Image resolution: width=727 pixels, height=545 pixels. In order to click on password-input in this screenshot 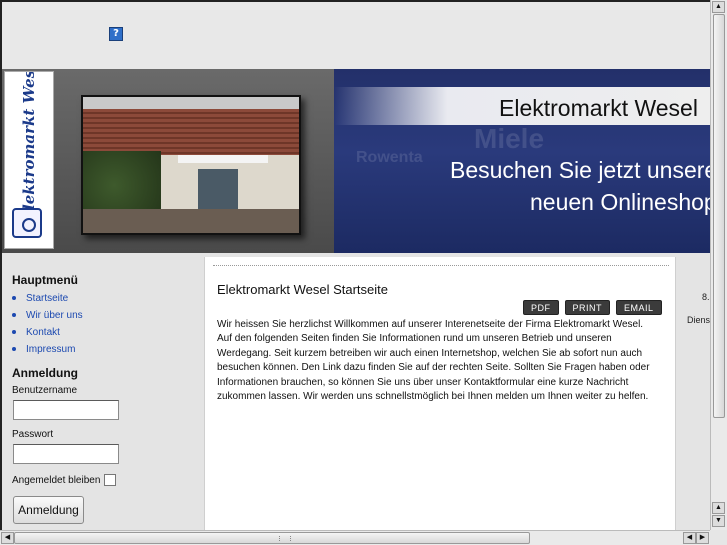, I will do `click(66, 454)`.